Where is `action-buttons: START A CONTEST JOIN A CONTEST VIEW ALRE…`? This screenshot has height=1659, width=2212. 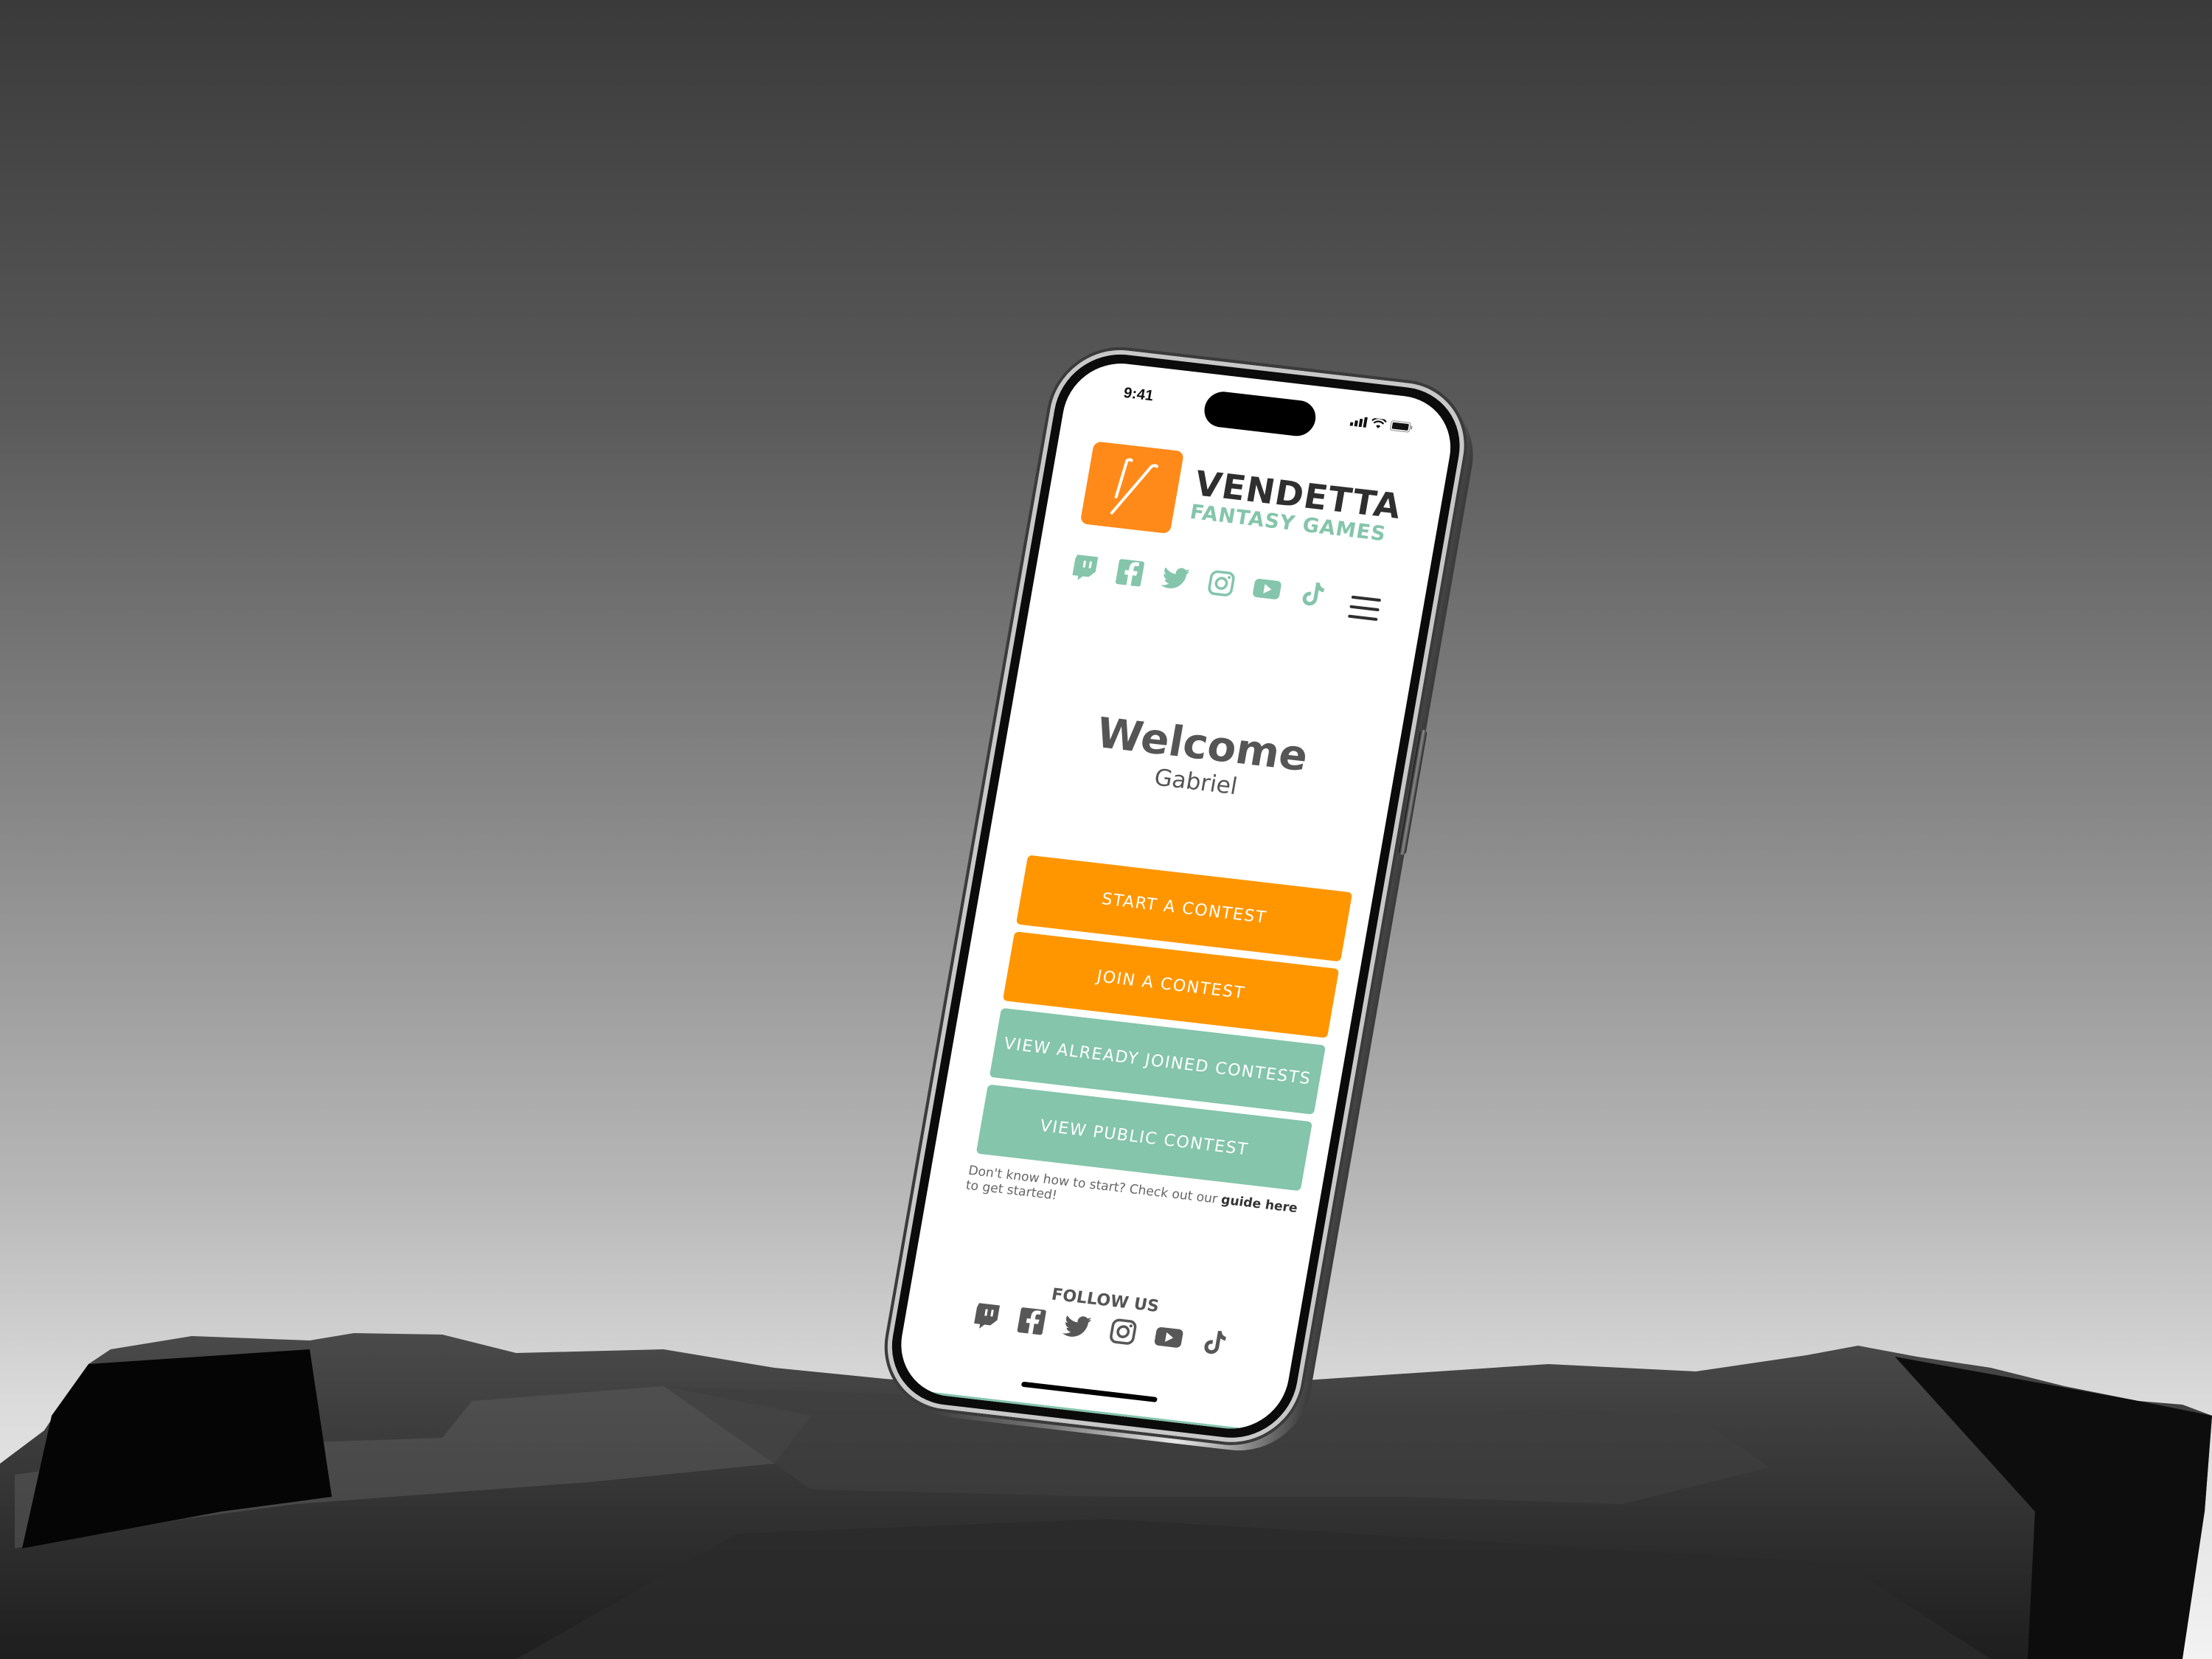 action-buttons: START A CONTEST JOIN A CONTEST VIEW ALRE… is located at coordinates (1164, 1027).